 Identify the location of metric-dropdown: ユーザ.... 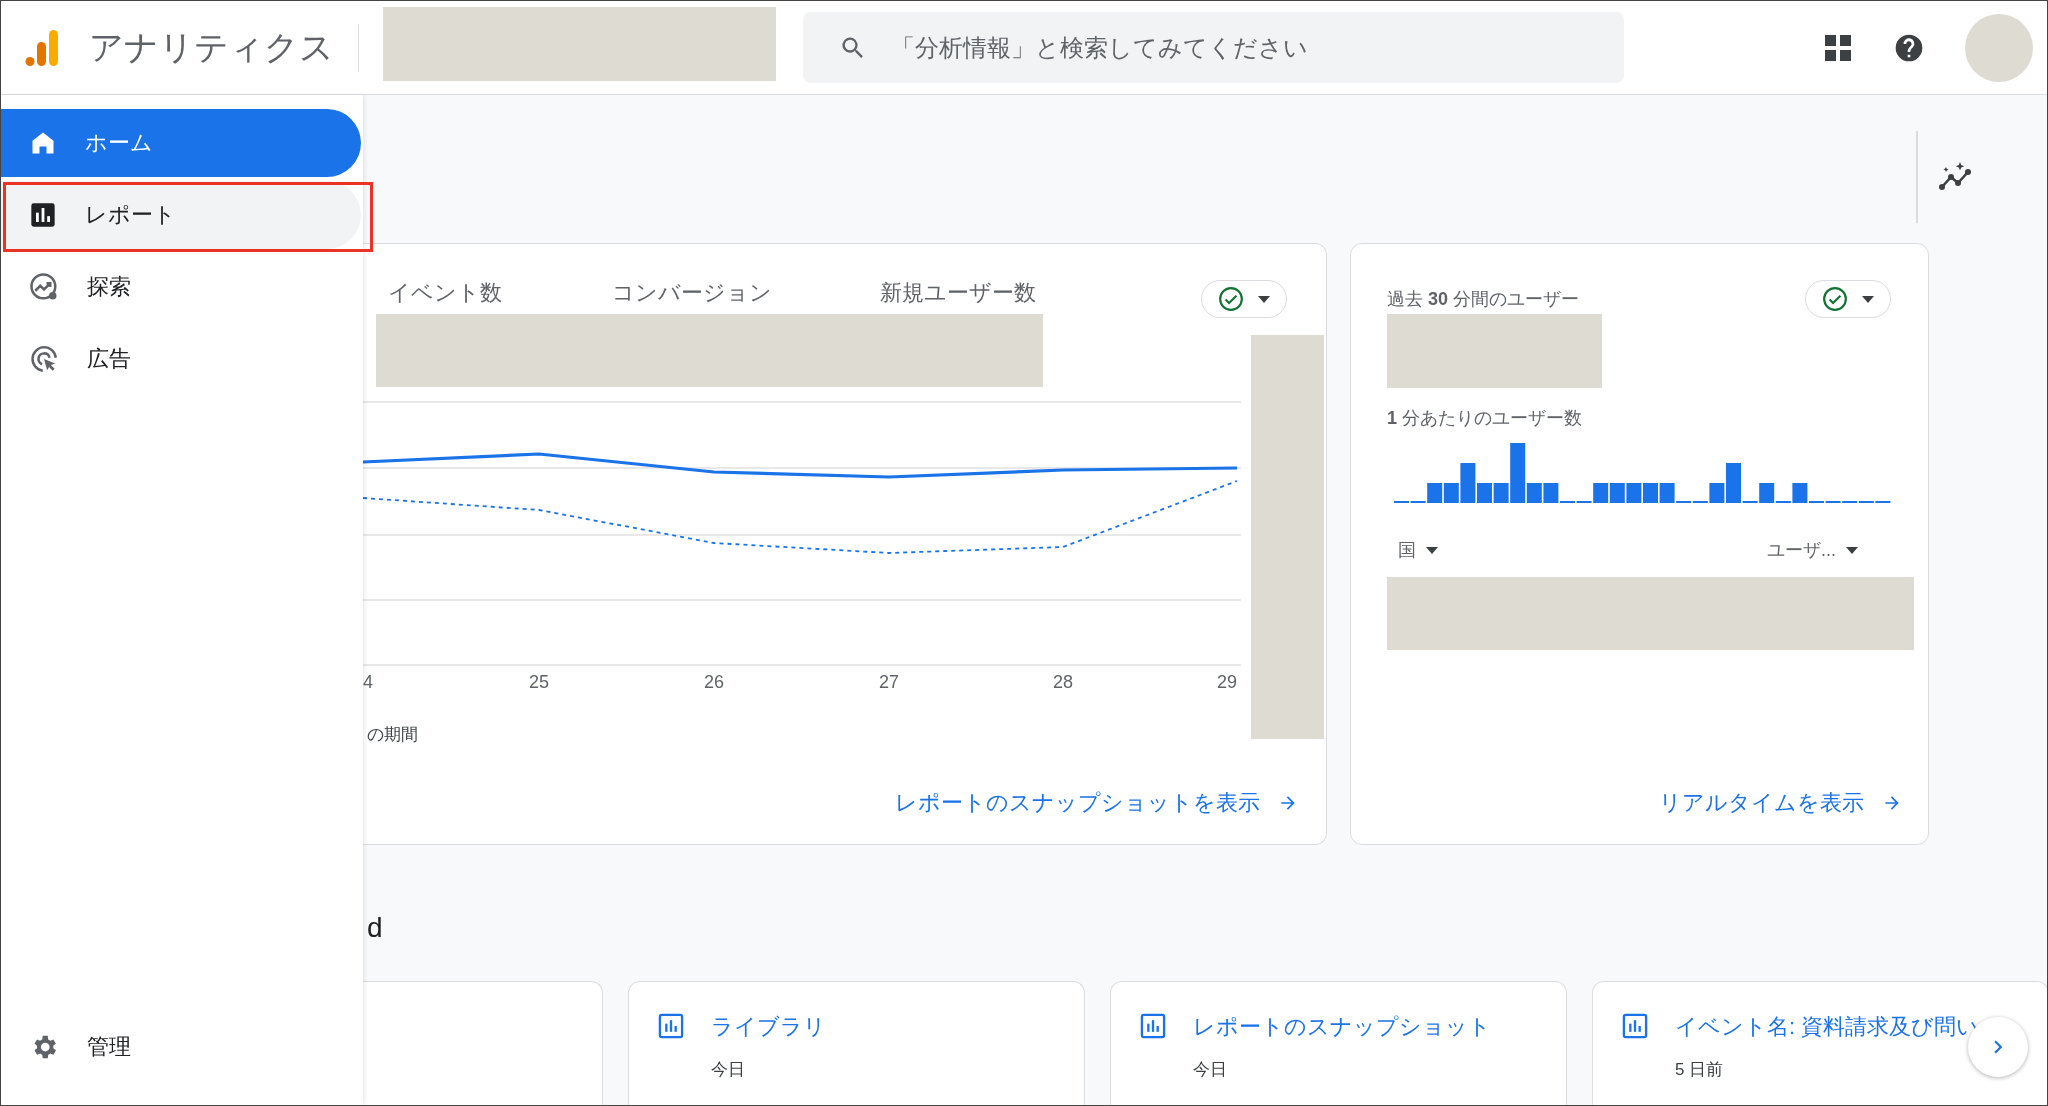
(1812, 550).